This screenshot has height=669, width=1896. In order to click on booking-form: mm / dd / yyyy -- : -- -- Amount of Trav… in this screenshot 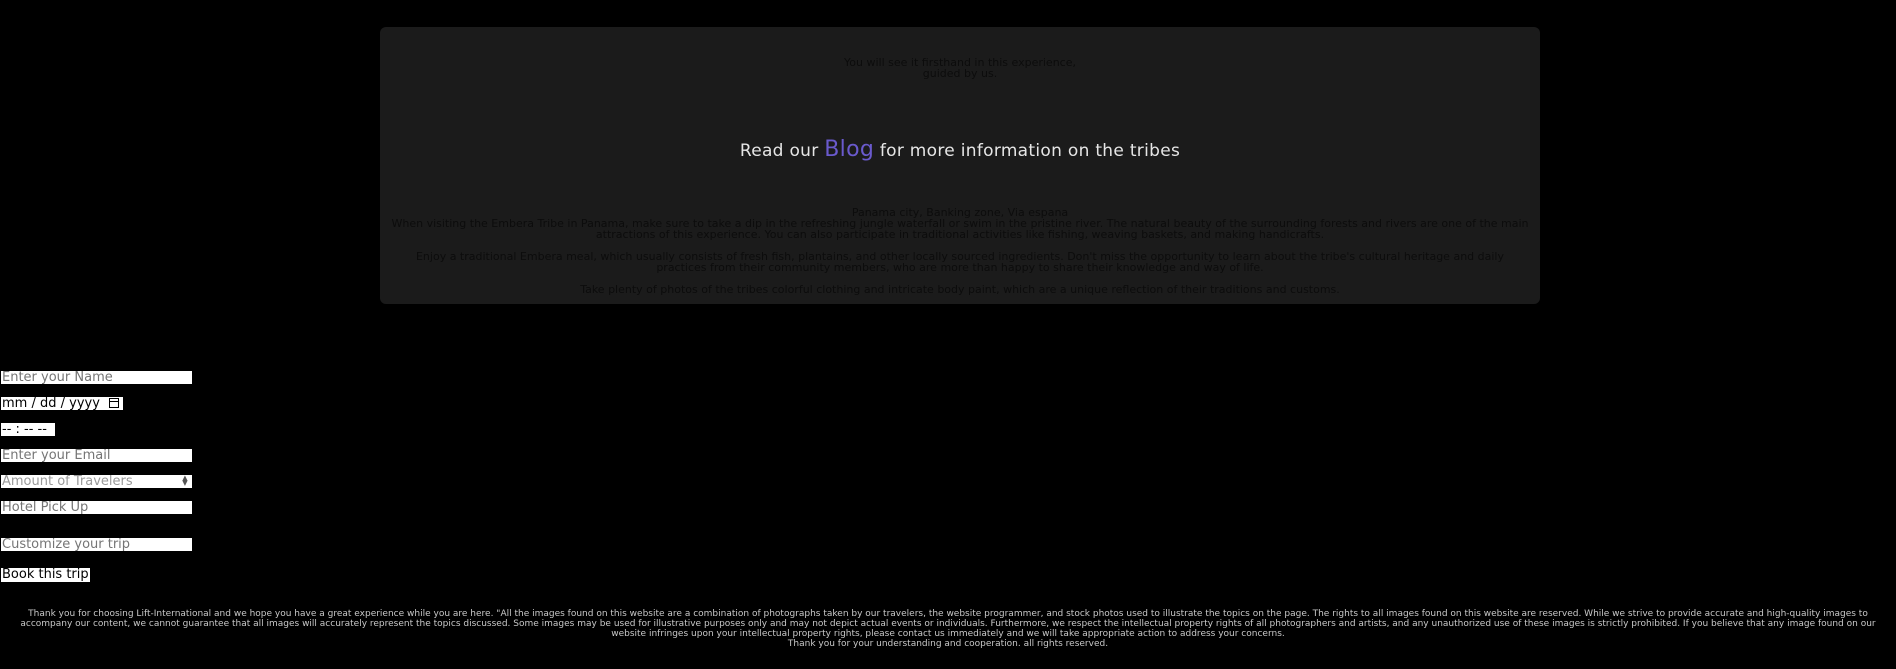, I will do `click(100, 476)`.